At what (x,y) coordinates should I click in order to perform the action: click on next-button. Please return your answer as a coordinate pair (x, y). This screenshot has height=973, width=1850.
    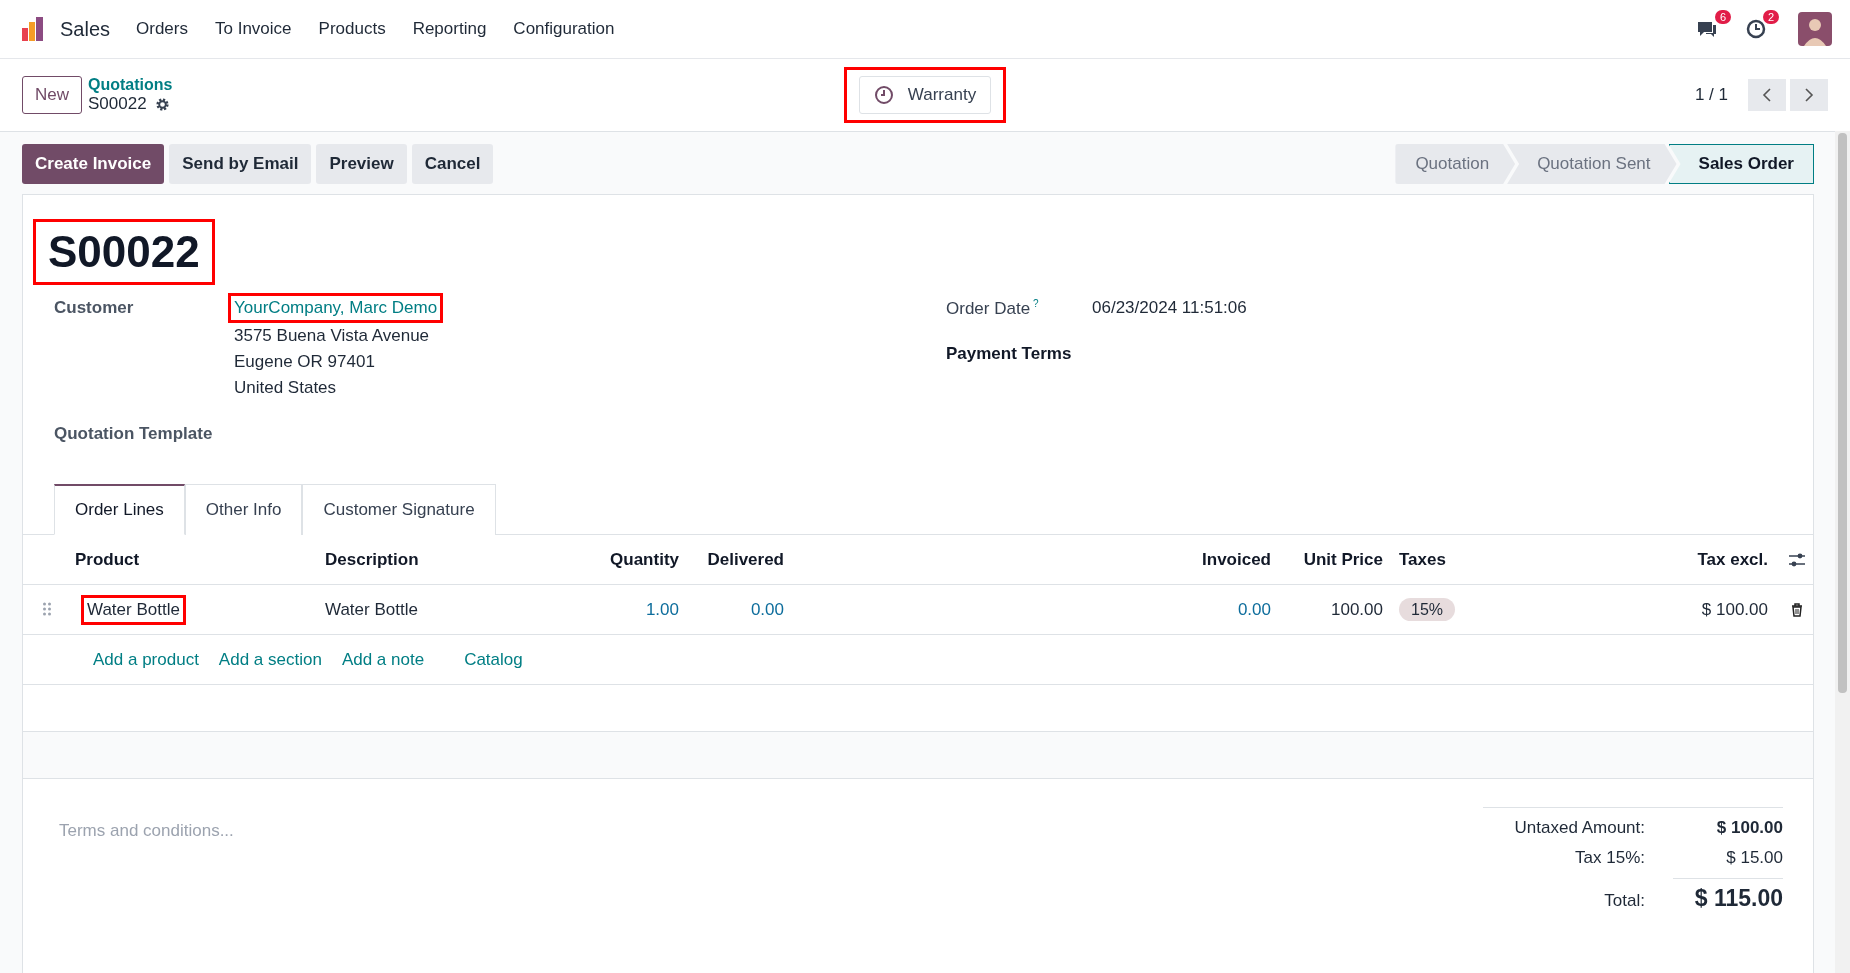
    Looking at the image, I should click on (1809, 95).